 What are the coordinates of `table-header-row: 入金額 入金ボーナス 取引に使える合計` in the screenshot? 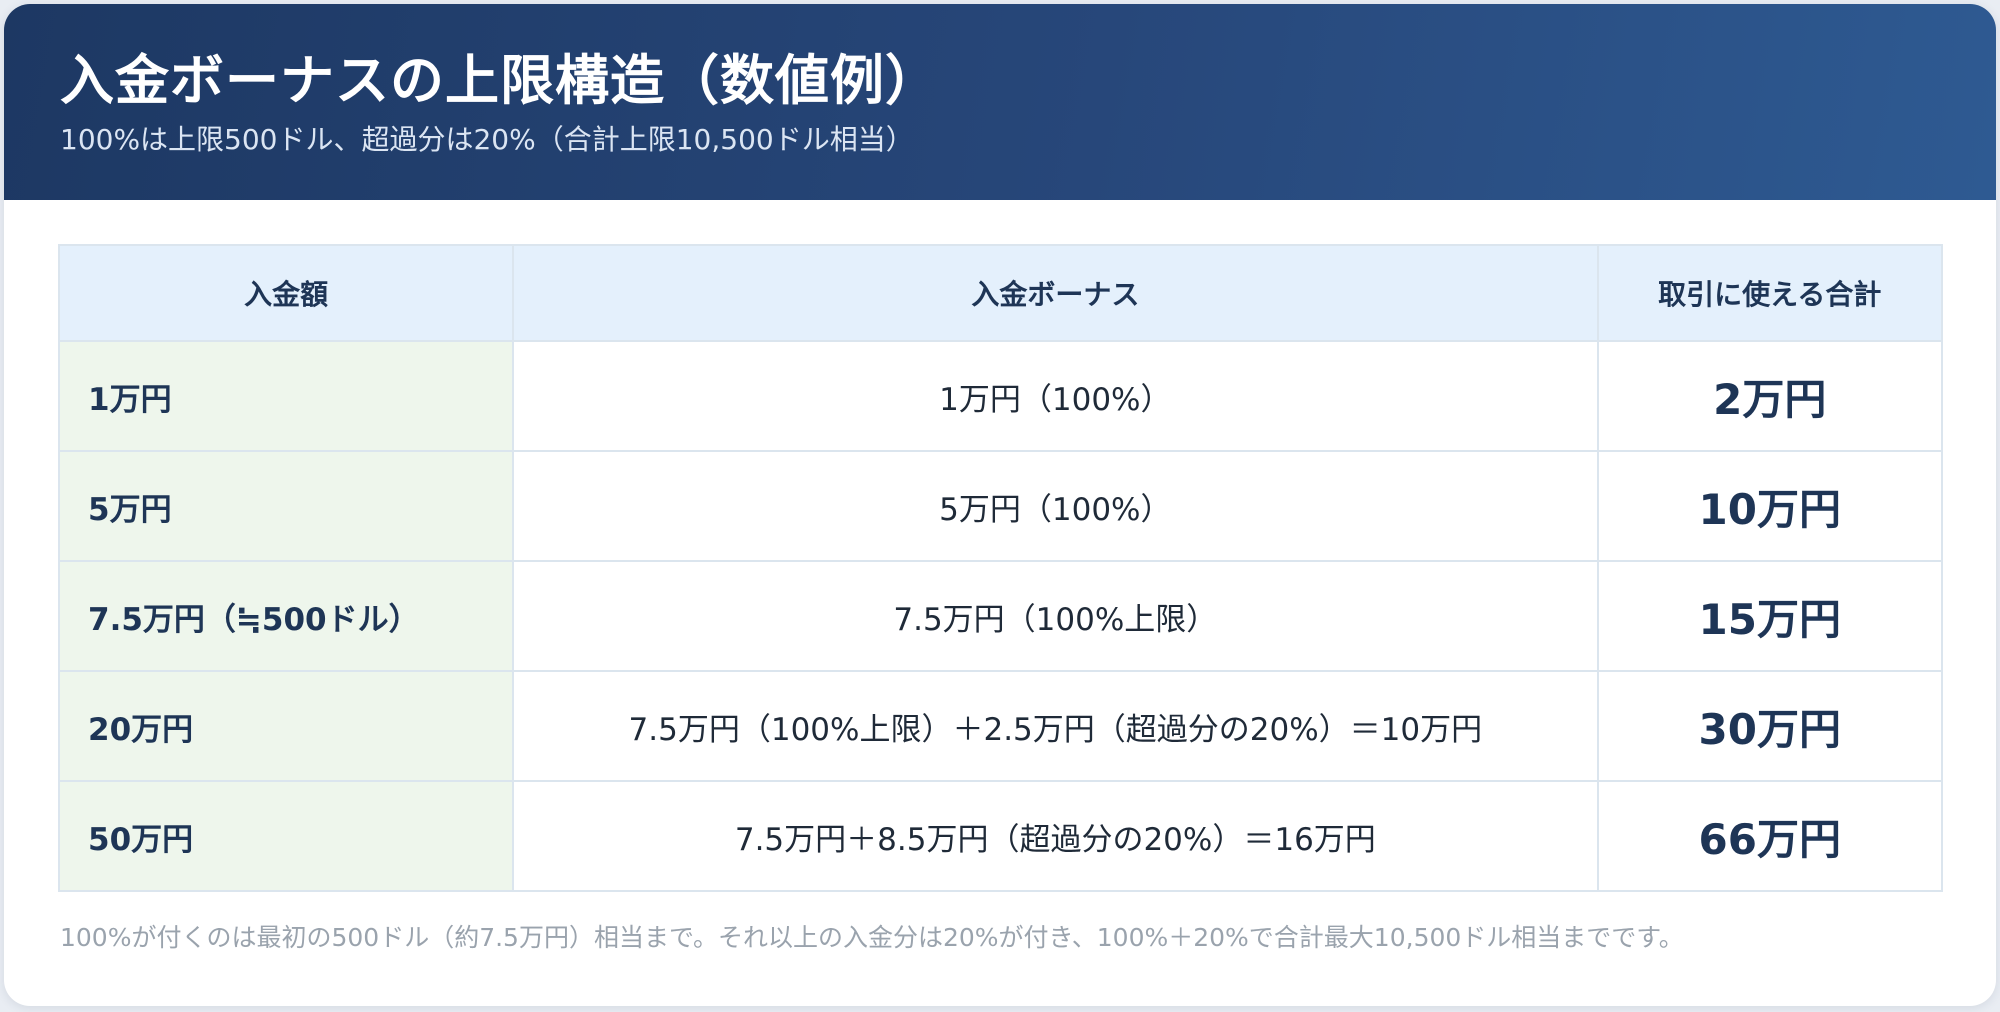 It's located at (1000, 293).